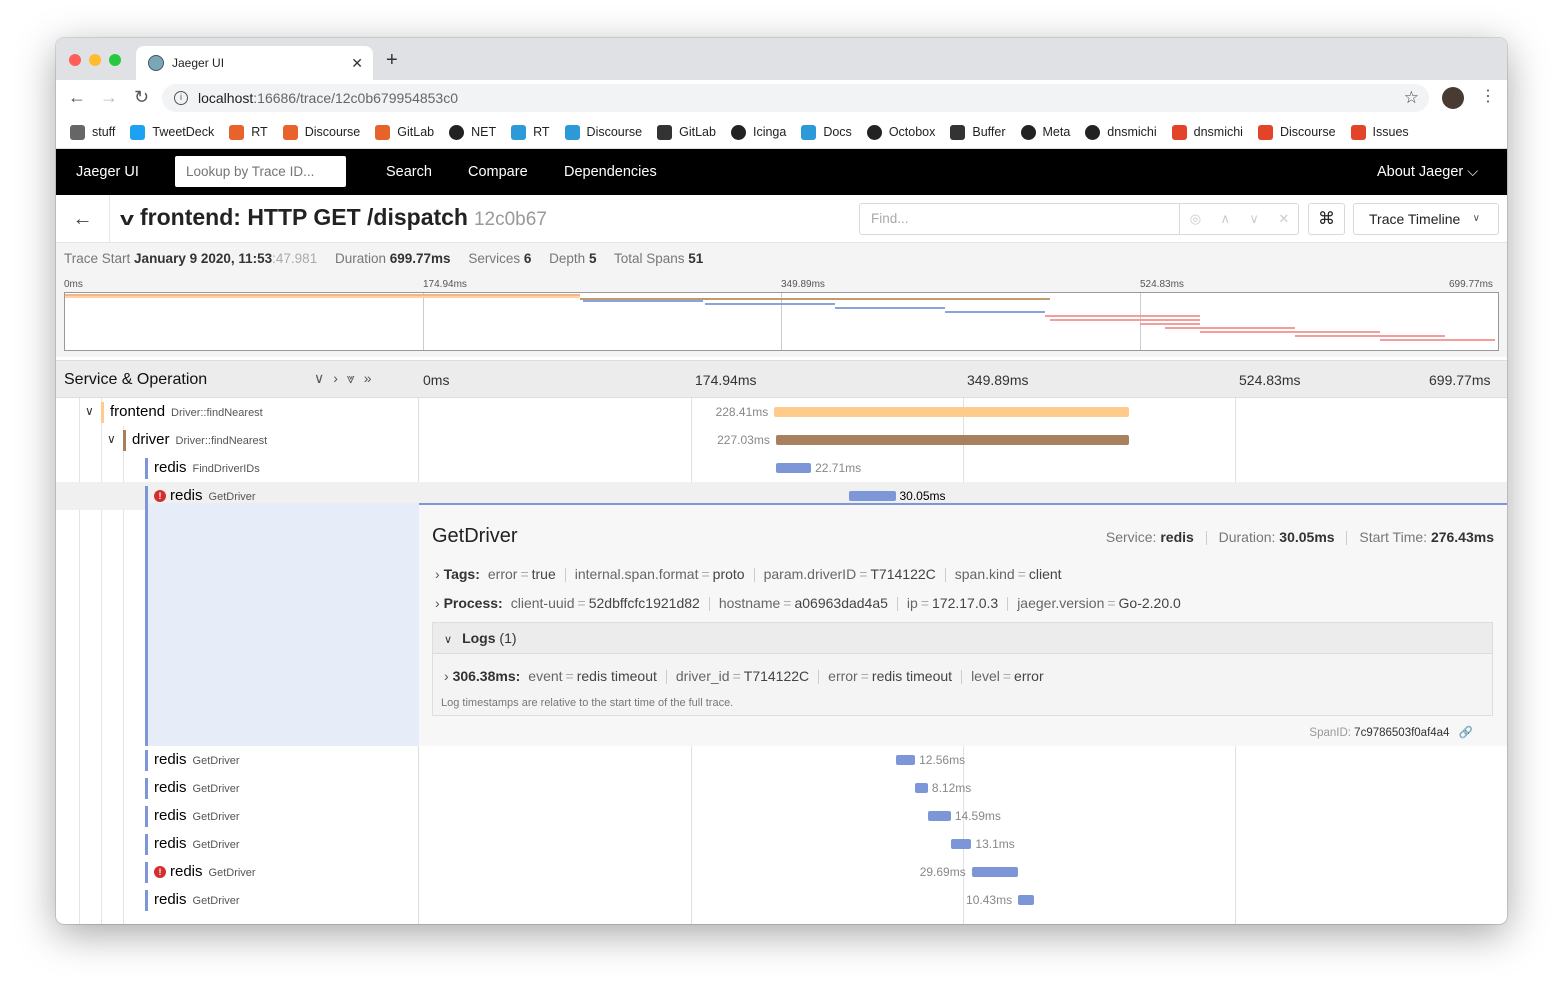 Image resolution: width=1563 pixels, height=998 pixels. Describe the element at coordinates (107, 172) in the screenshot. I see `brand-link: Jaeger UI` at that location.